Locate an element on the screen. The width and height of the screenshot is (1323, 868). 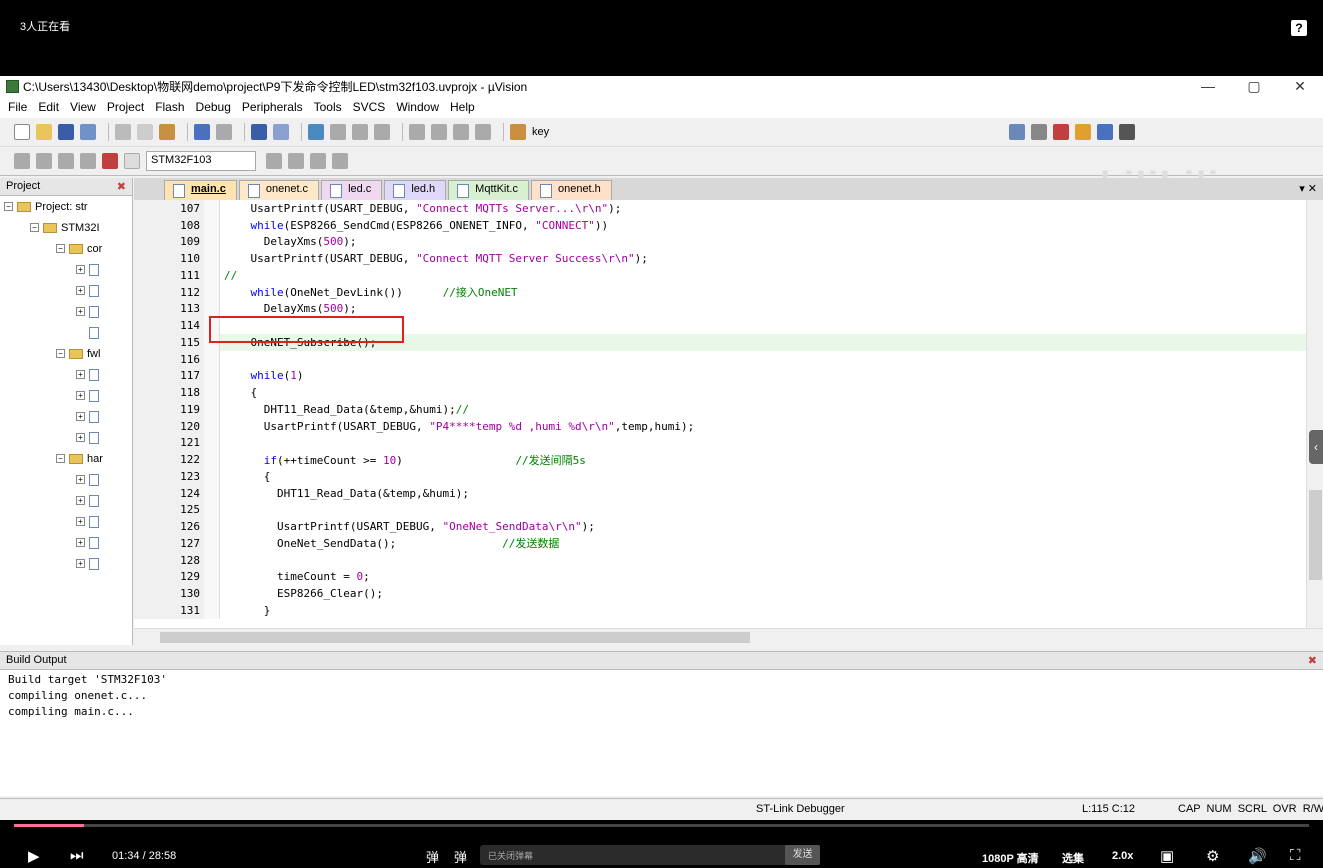
copy-icon is located at coordinates (145, 132).